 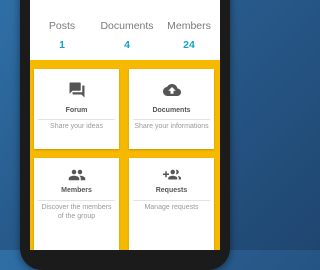 I want to click on group-add-icon, so click(x=171, y=175).